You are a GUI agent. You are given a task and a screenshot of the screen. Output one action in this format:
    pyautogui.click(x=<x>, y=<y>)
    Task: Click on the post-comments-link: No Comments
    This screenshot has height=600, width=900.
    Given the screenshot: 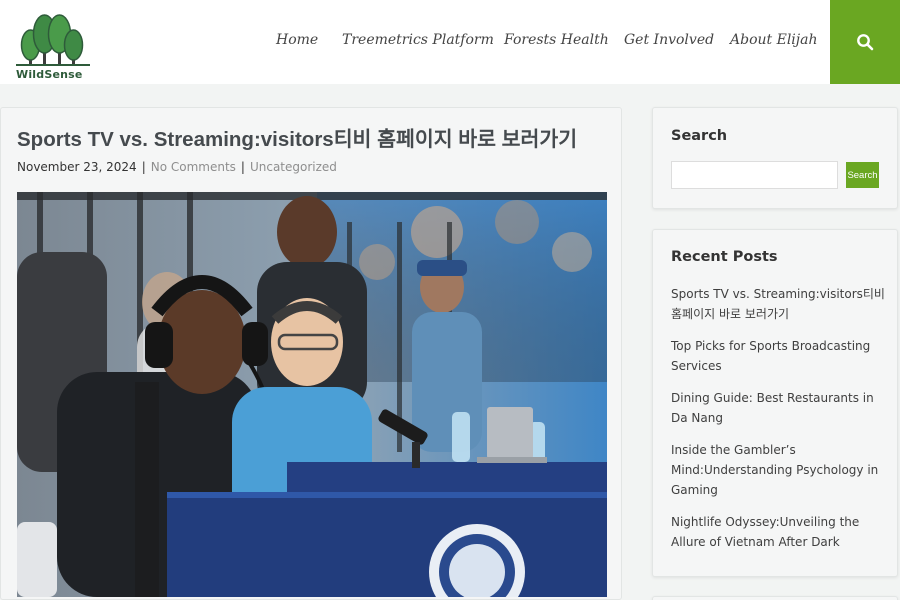 What is the action you would take?
    pyautogui.click(x=193, y=167)
    